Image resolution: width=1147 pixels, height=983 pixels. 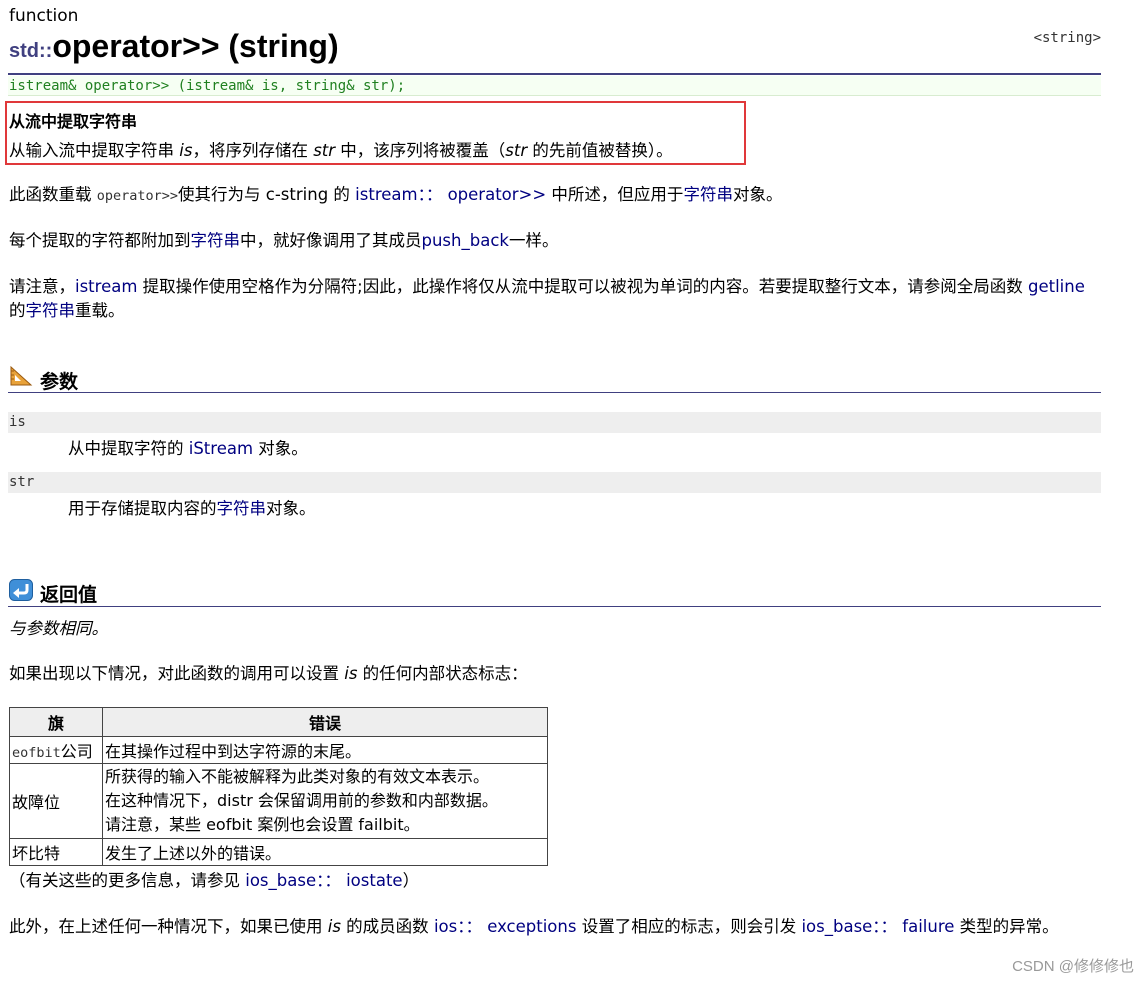 What do you see at coordinates (325, 852) in the screenshot?
I see `error-cell: 发生了上述以外的错误。` at bounding box center [325, 852].